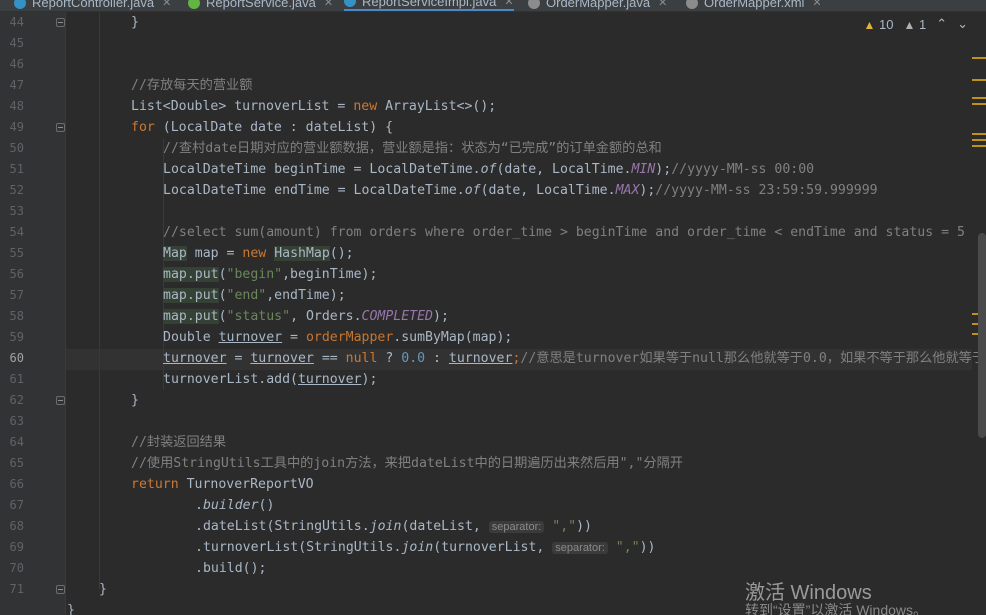  Describe the element at coordinates (179, 442) in the screenshot. I see `code-line-64: //封装返回结果` at that location.